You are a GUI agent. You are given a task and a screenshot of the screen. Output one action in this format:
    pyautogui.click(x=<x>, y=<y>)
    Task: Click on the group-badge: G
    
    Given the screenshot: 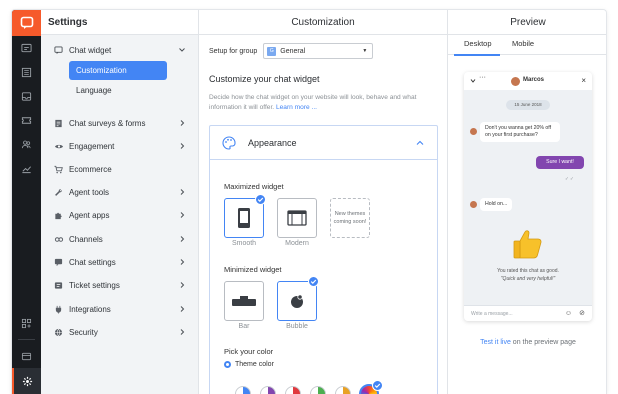 What is the action you would take?
    pyautogui.click(x=272, y=51)
    